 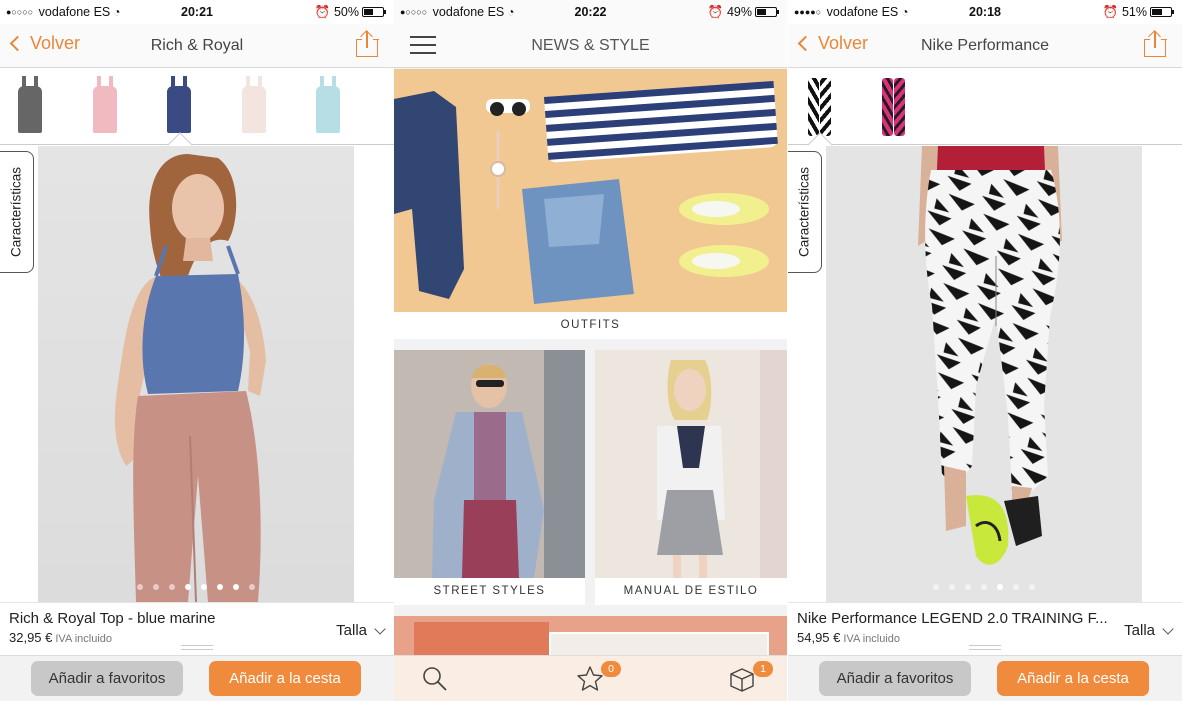 I want to click on style-guide-tile: MANUAL DE ESTILO, so click(x=691, y=477).